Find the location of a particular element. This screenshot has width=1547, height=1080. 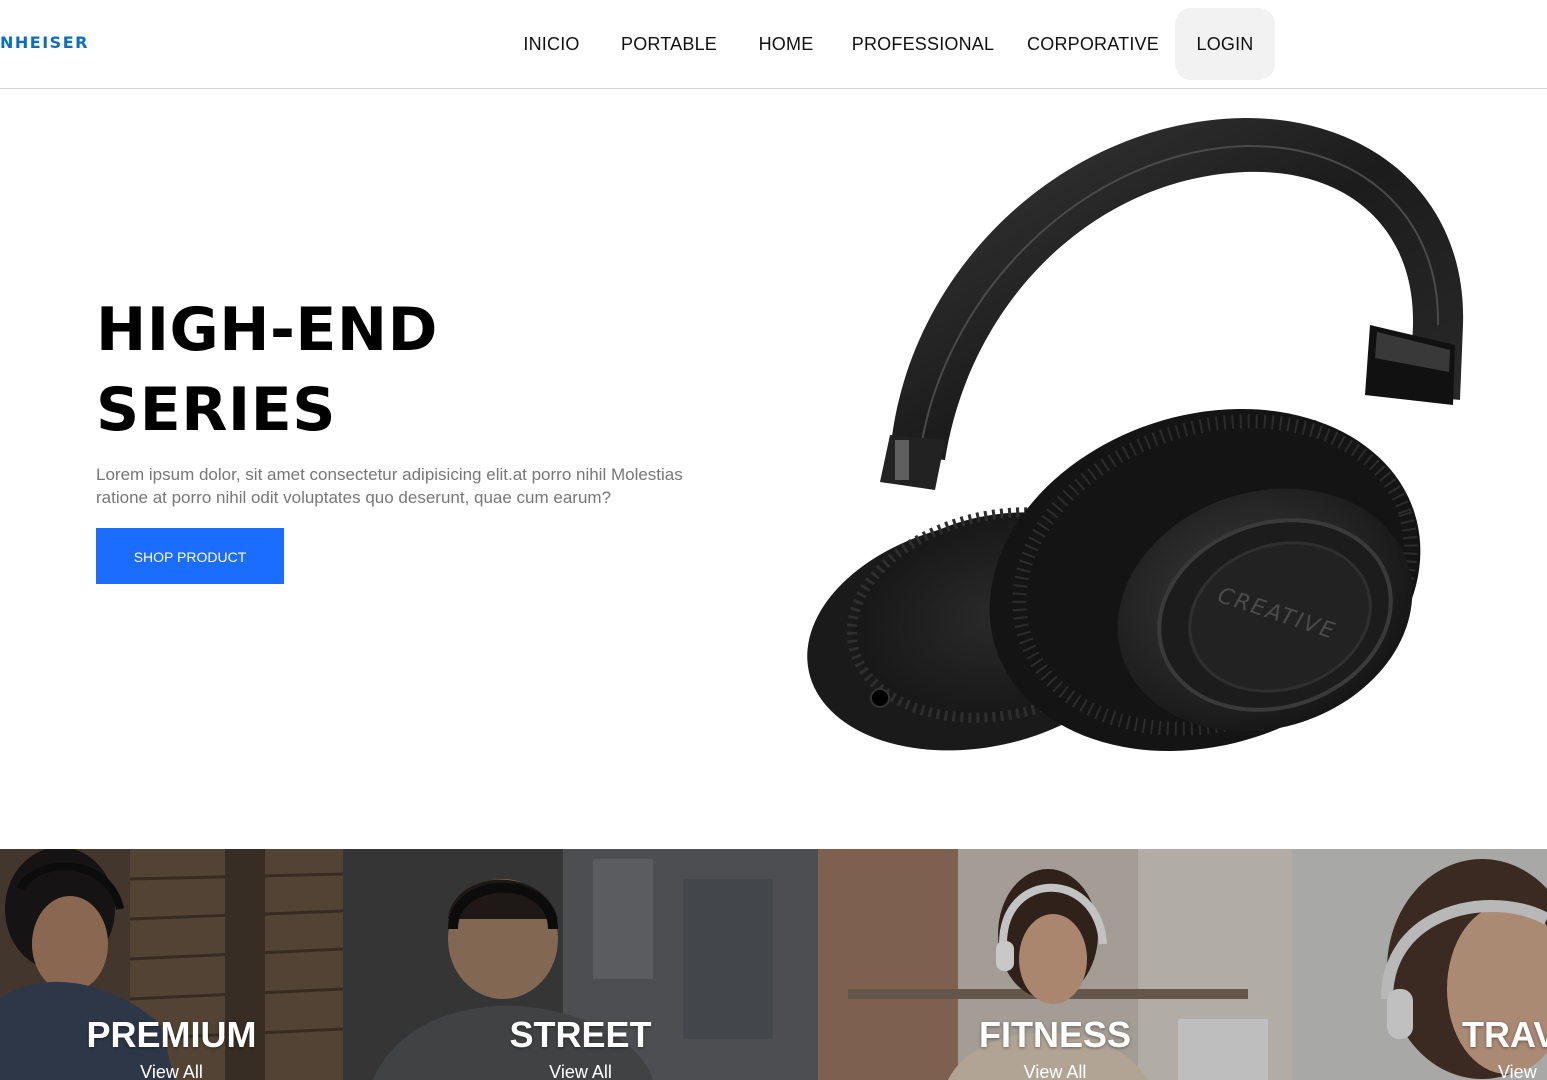

shop-product-button: SHOP PRODUCT is located at coordinates (190, 556).